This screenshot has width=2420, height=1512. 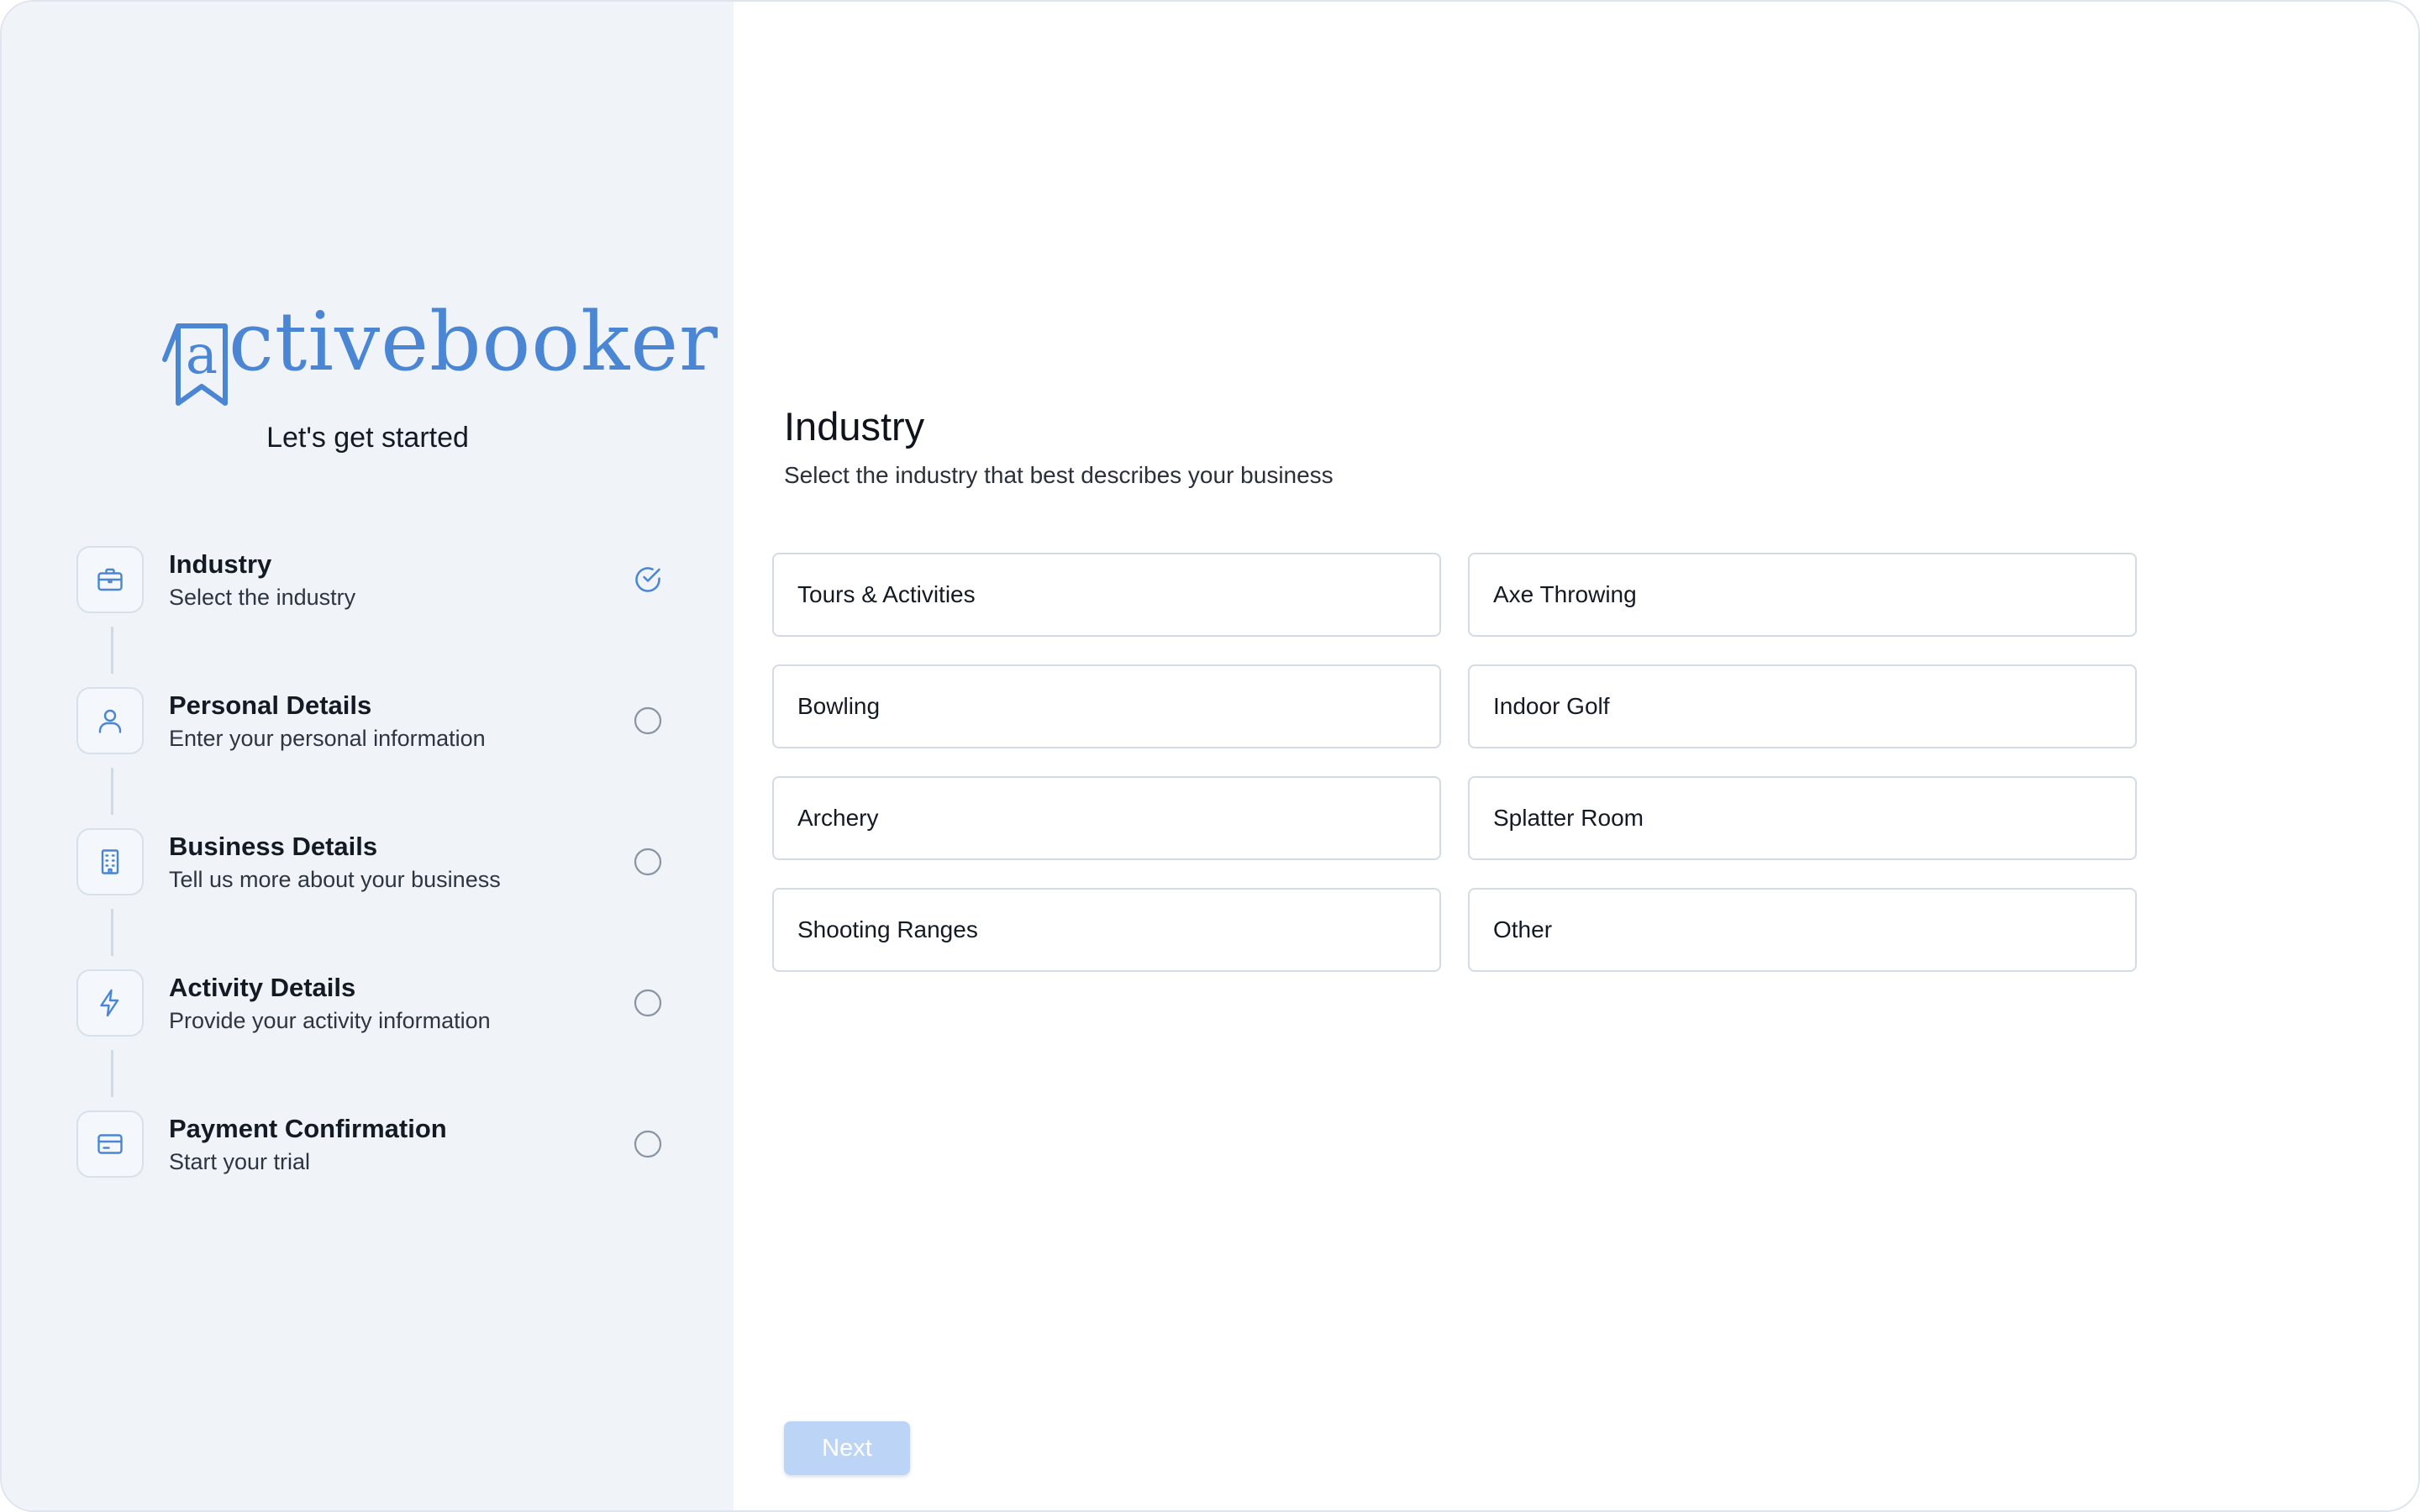 I want to click on user-icon, so click(x=110, y=721).